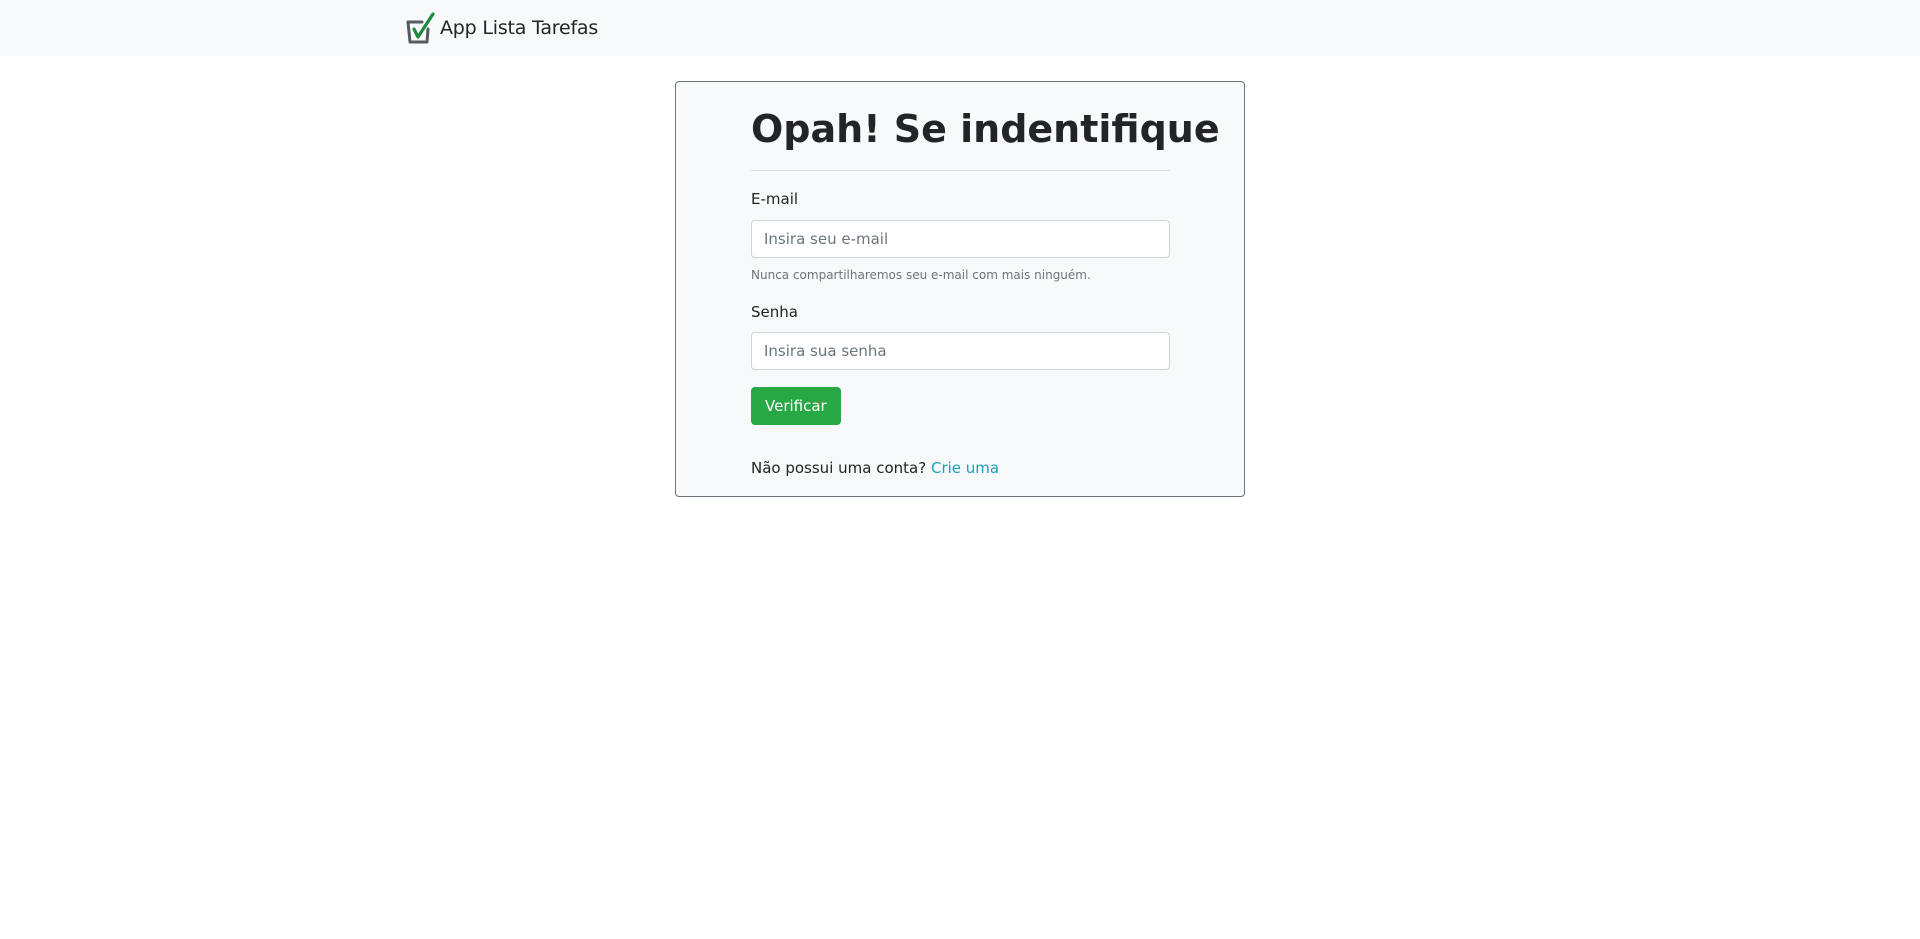 The image size is (1920, 939). What do you see at coordinates (965, 468) in the screenshot?
I see `signup-link: Crie uma` at bounding box center [965, 468].